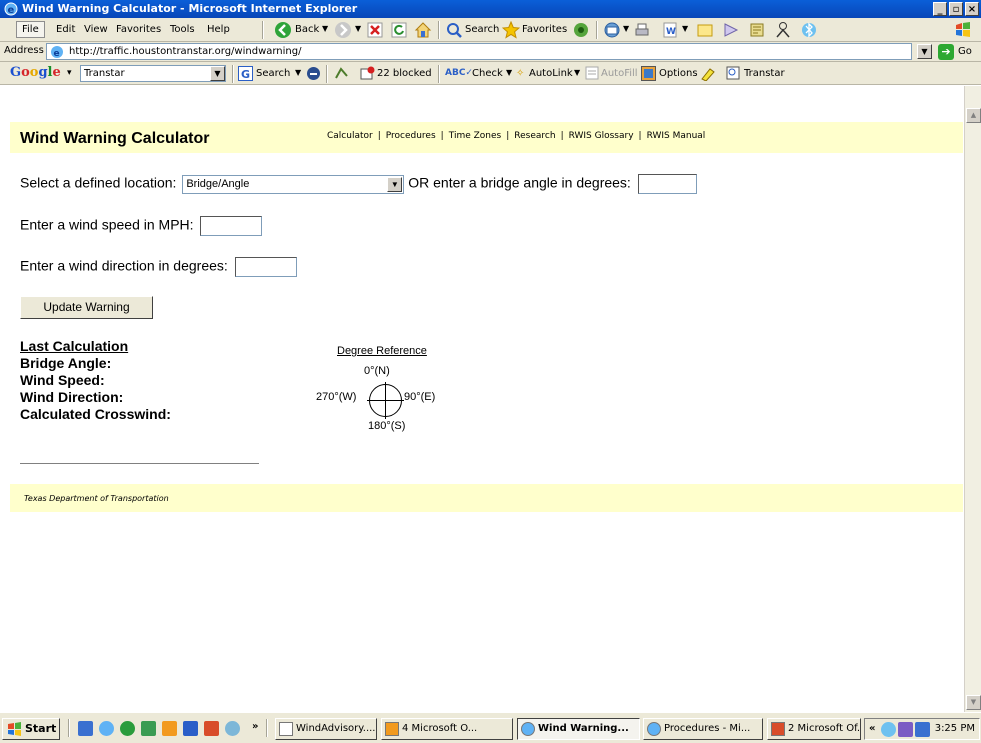  Describe the element at coordinates (127, 728) in the screenshot. I see `quicklaunch-media-icon` at that location.